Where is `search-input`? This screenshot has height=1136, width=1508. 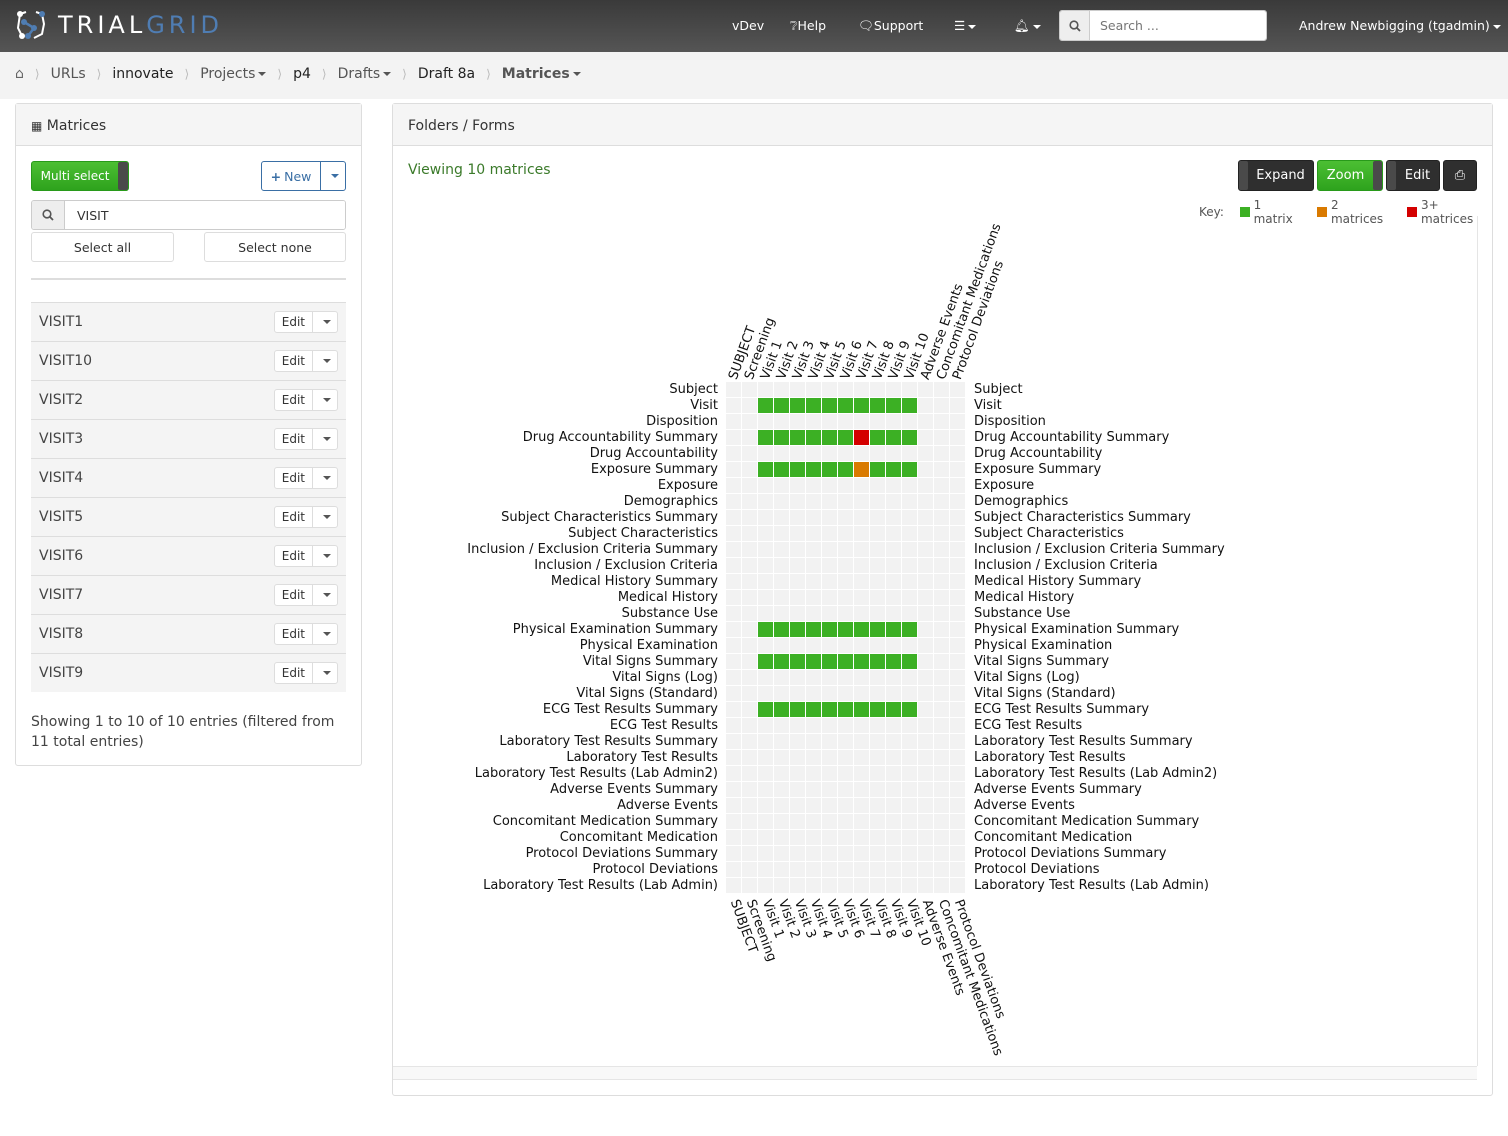
search-input is located at coordinates (1178, 25).